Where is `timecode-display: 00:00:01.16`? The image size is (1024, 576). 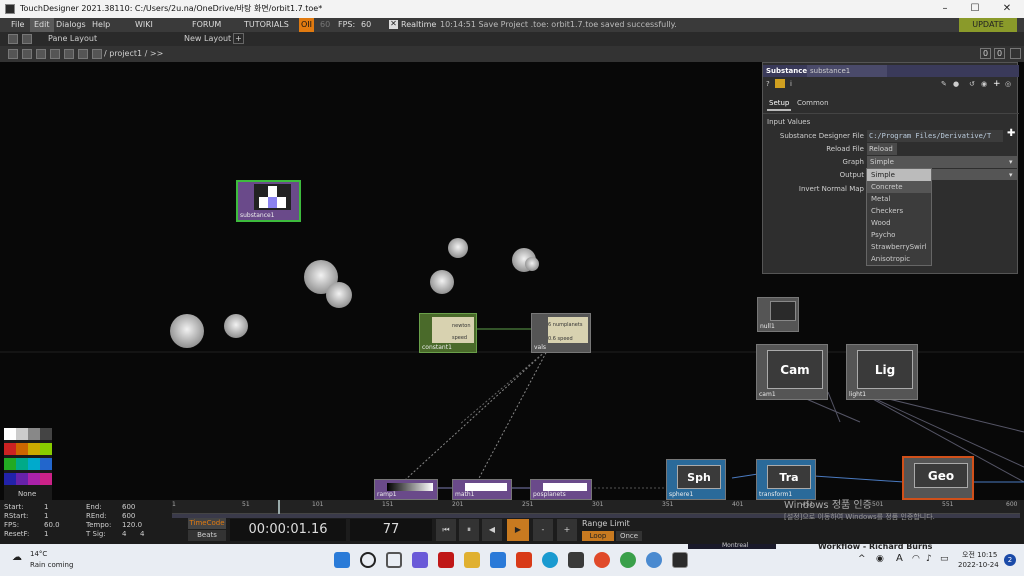
timecode-display: 00:00:01.16 is located at coordinates (288, 530).